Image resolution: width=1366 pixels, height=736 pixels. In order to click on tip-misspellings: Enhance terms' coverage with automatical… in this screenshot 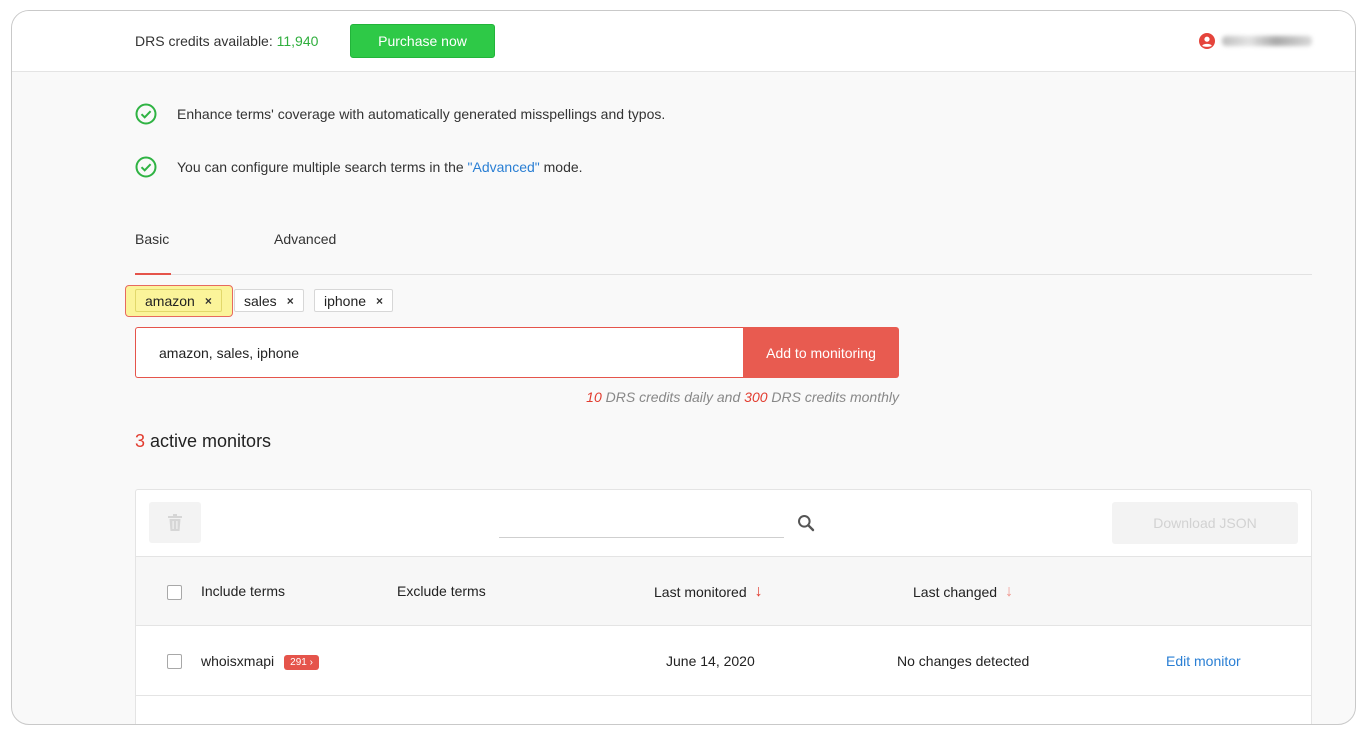, I will do `click(400, 114)`.